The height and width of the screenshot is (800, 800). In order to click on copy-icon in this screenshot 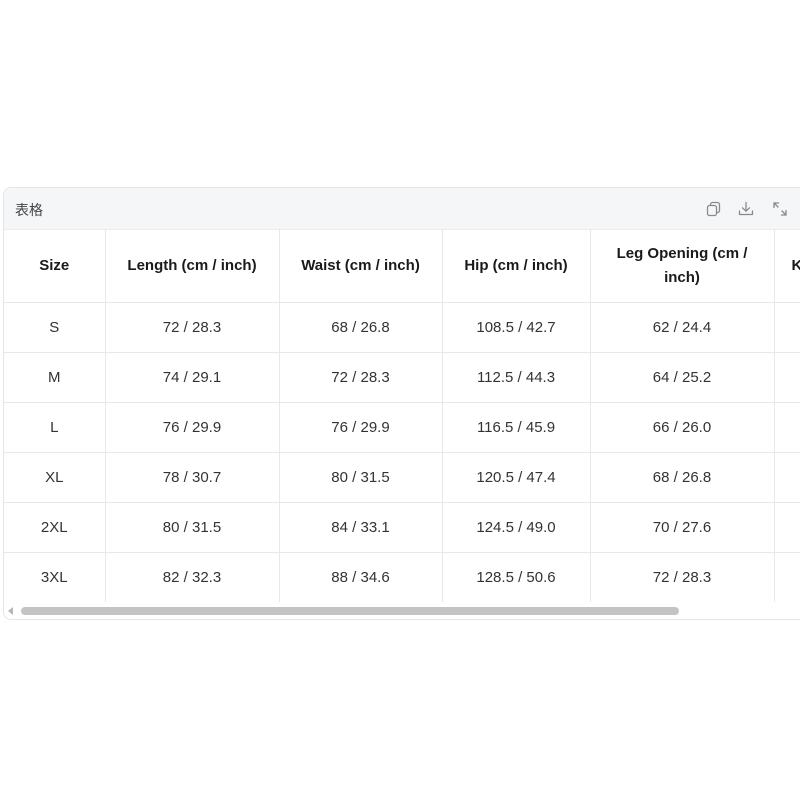, I will do `click(714, 209)`.